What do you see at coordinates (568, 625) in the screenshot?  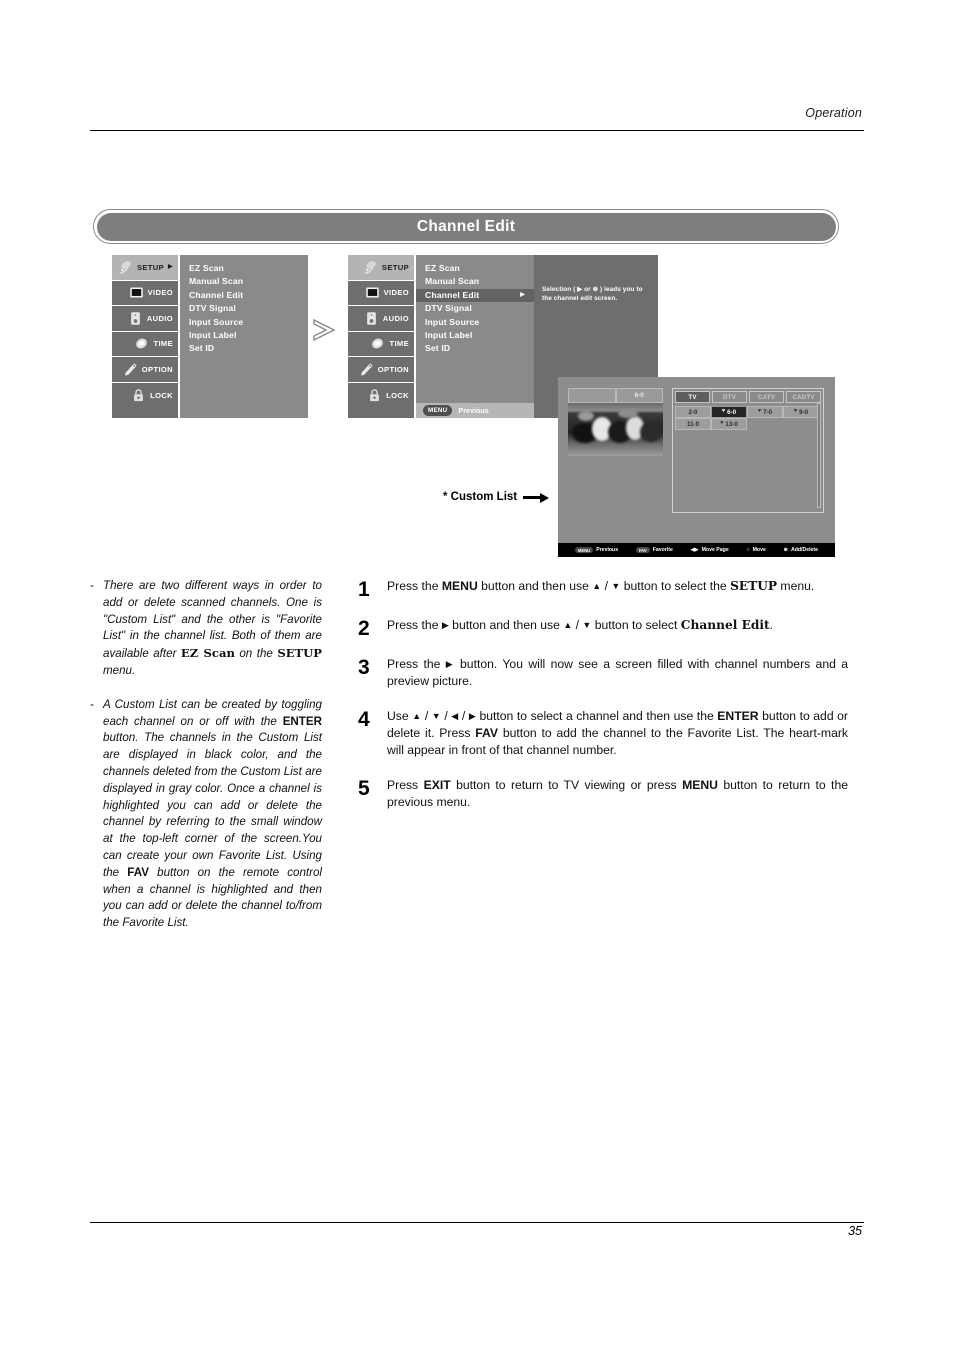 I see `direction-arrow-icon: ▲` at bounding box center [568, 625].